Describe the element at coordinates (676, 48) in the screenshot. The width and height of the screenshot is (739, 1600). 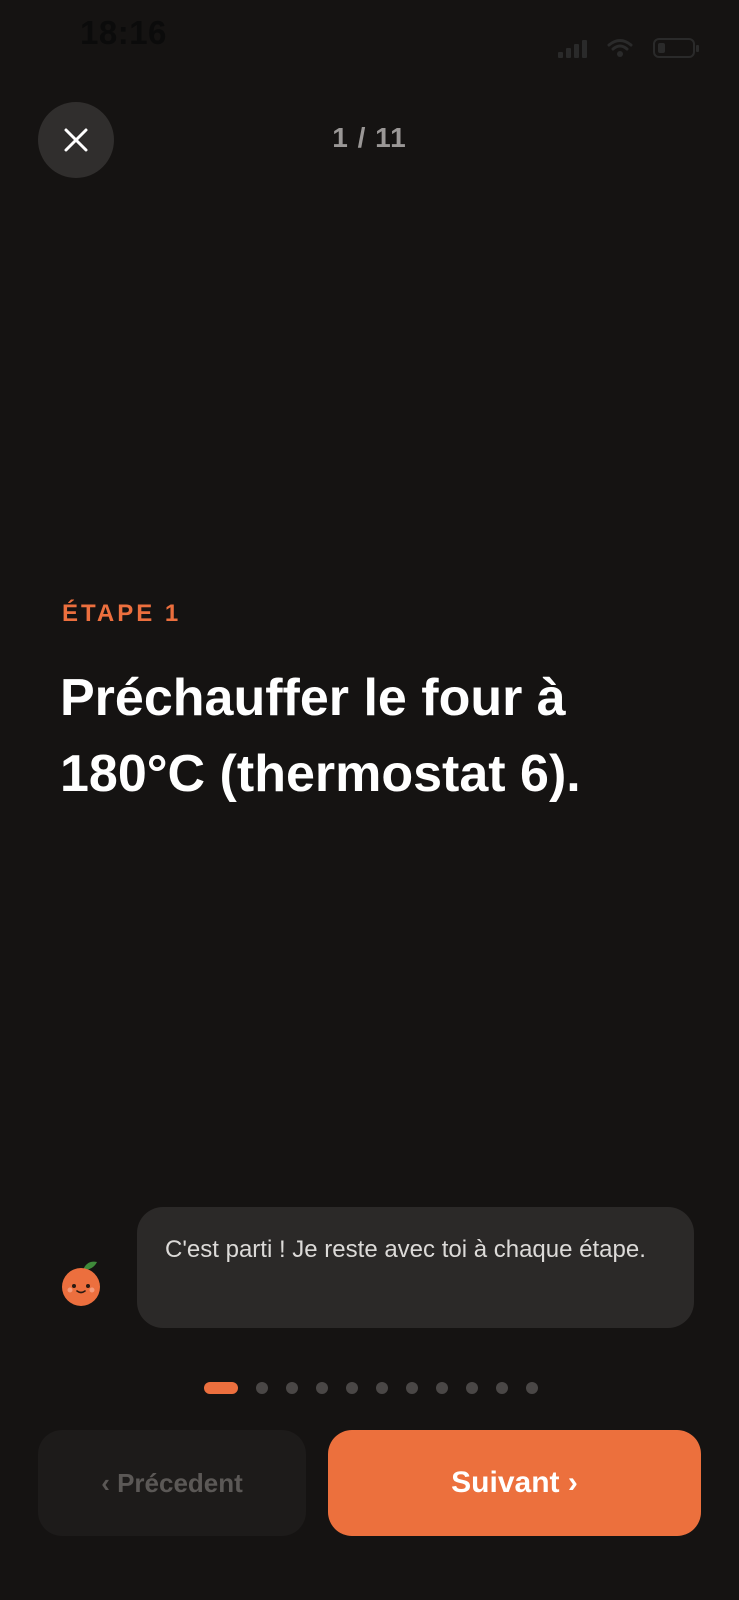
I see `battery-icon` at that location.